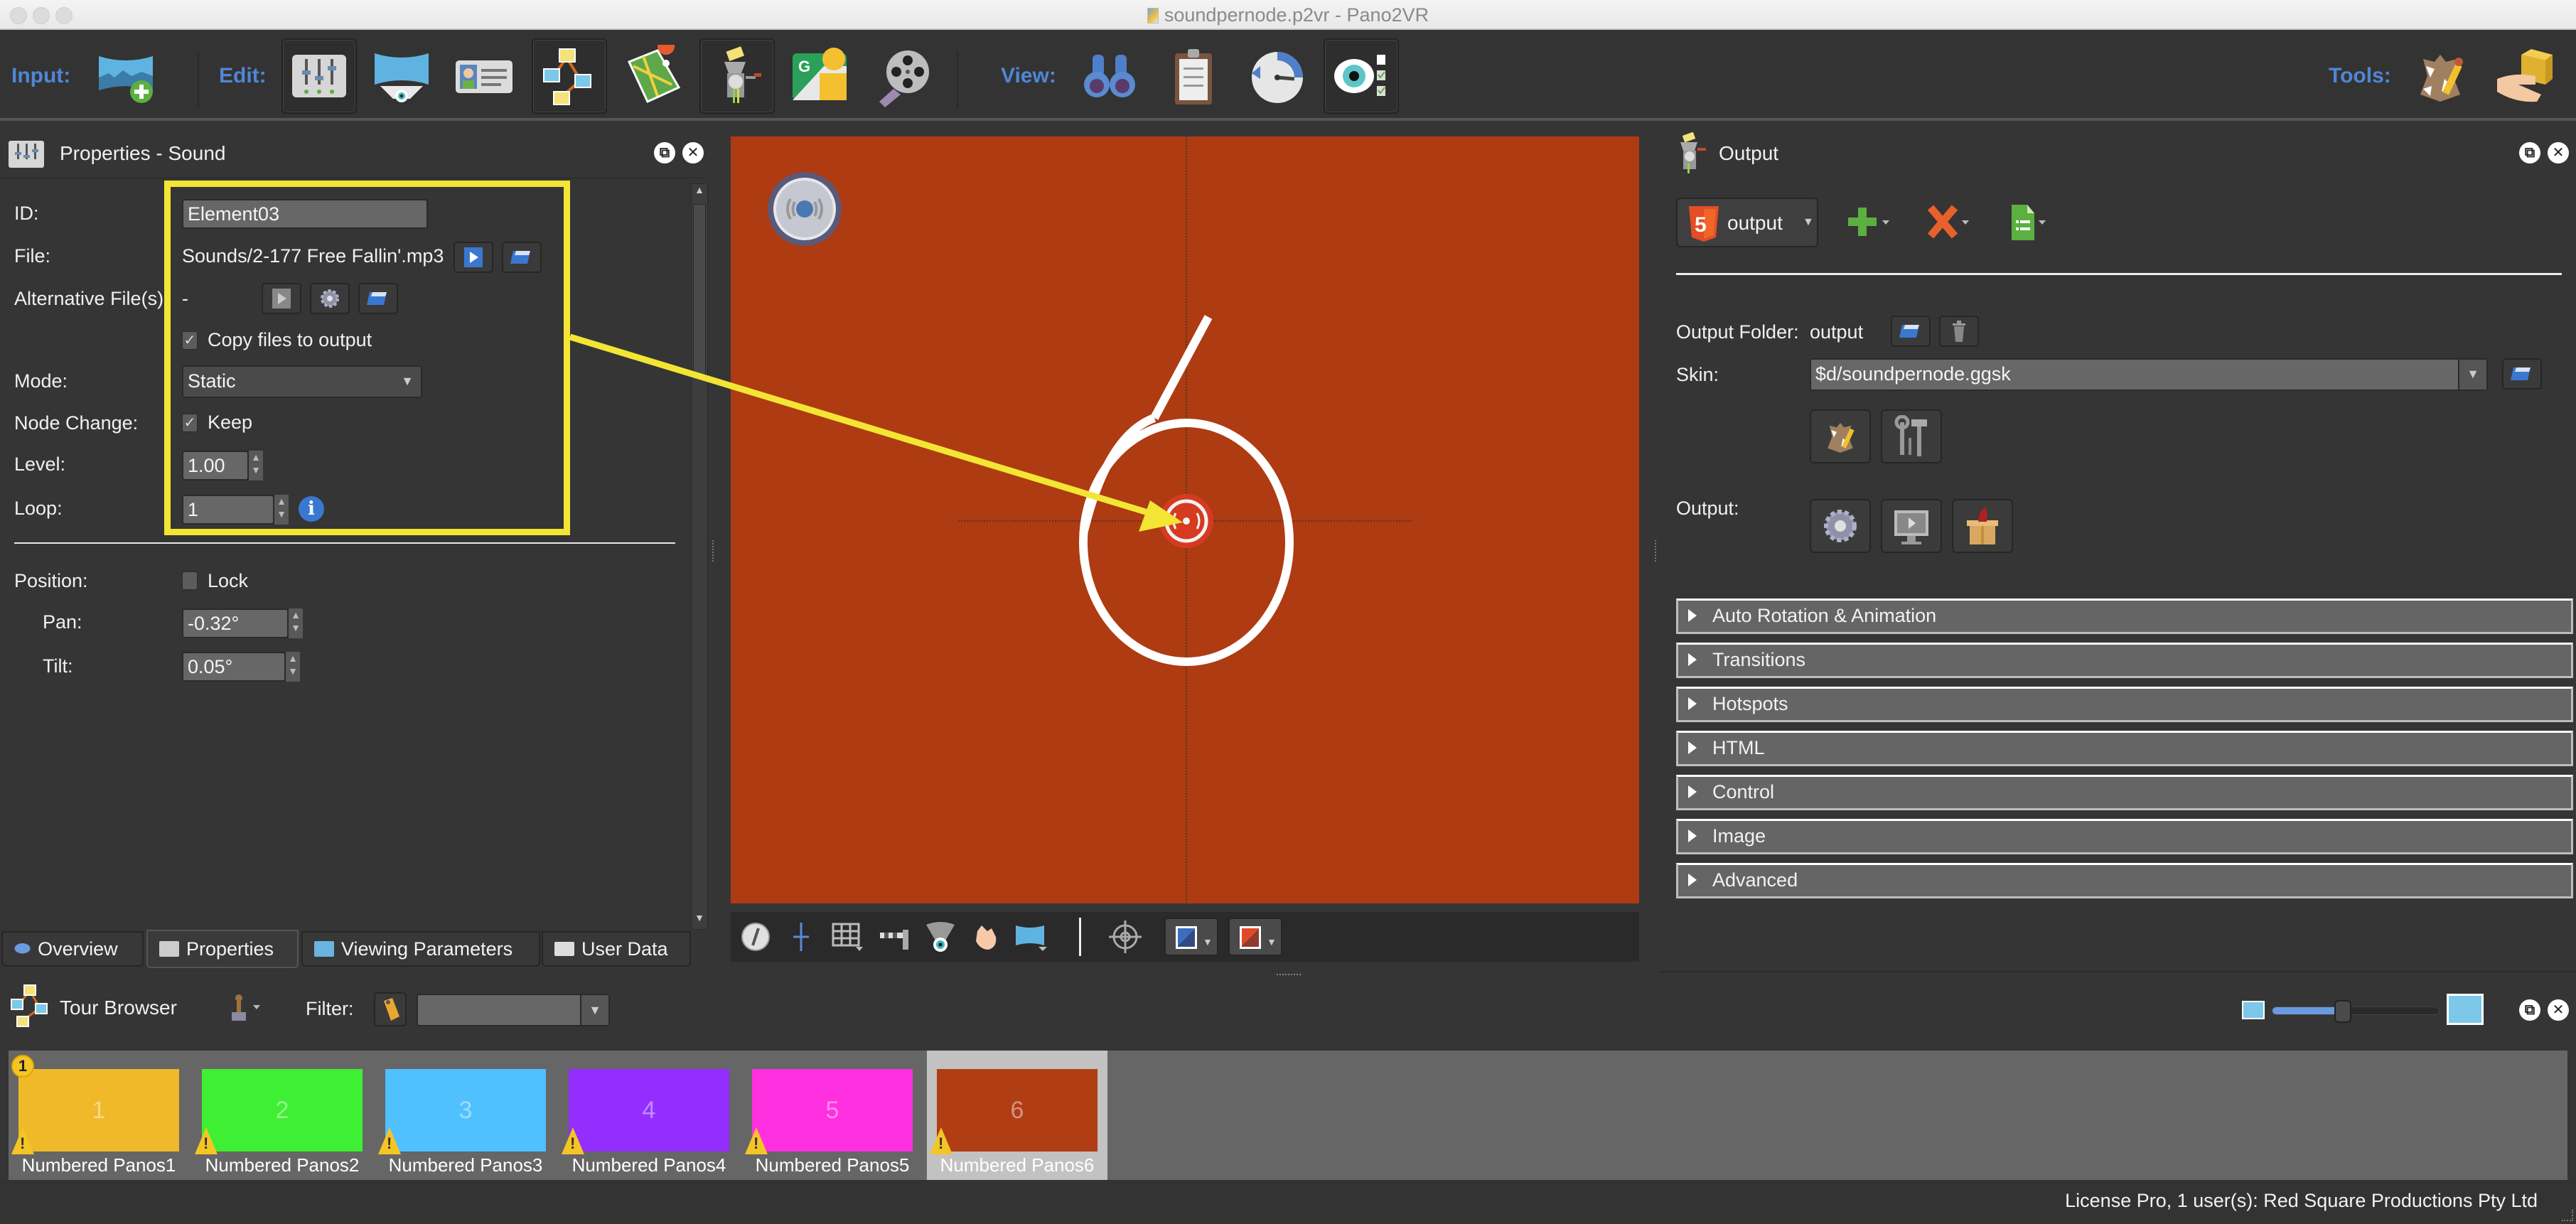  I want to click on choose-output-folder-button, so click(1911, 332).